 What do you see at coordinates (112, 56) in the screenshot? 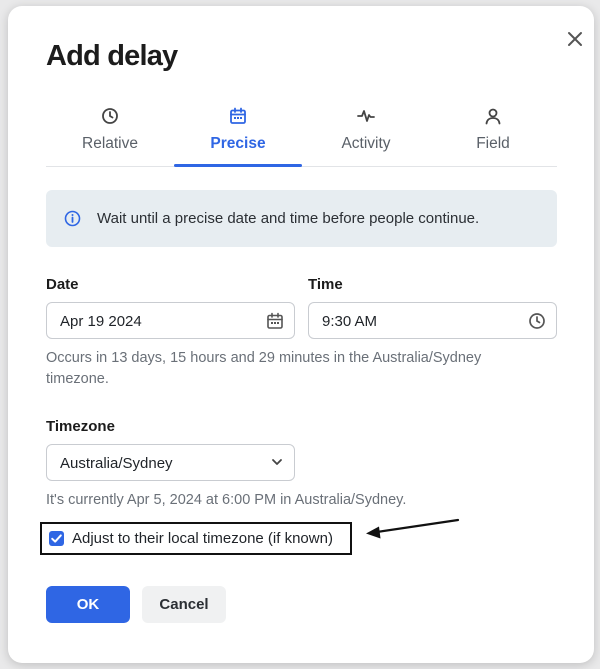
I see `dialog-title: Add delay` at bounding box center [112, 56].